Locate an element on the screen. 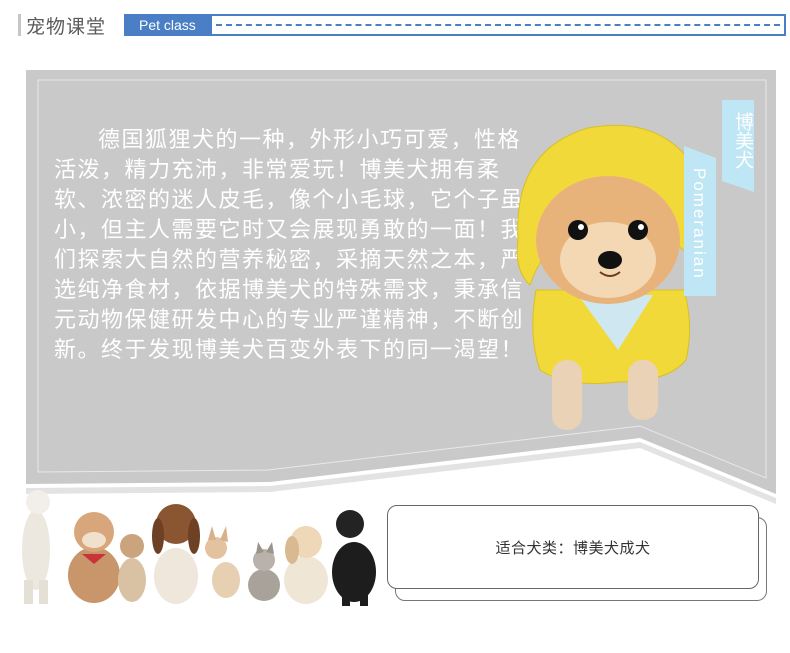  ribbon-chinese: 博美犬 is located at coordinates (738, 146).